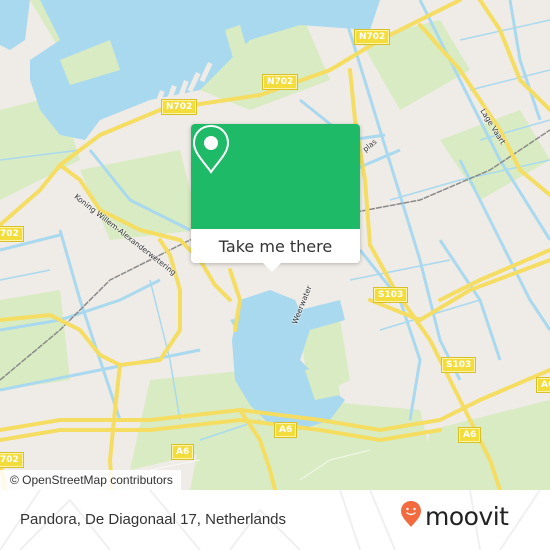 This screenshot has width=550, height=550. What do you see at coordinates (90, 480) in the screenshot?
I see `map-attribution: © OpenStreetMap contributors` at bounding box center [90, 480].